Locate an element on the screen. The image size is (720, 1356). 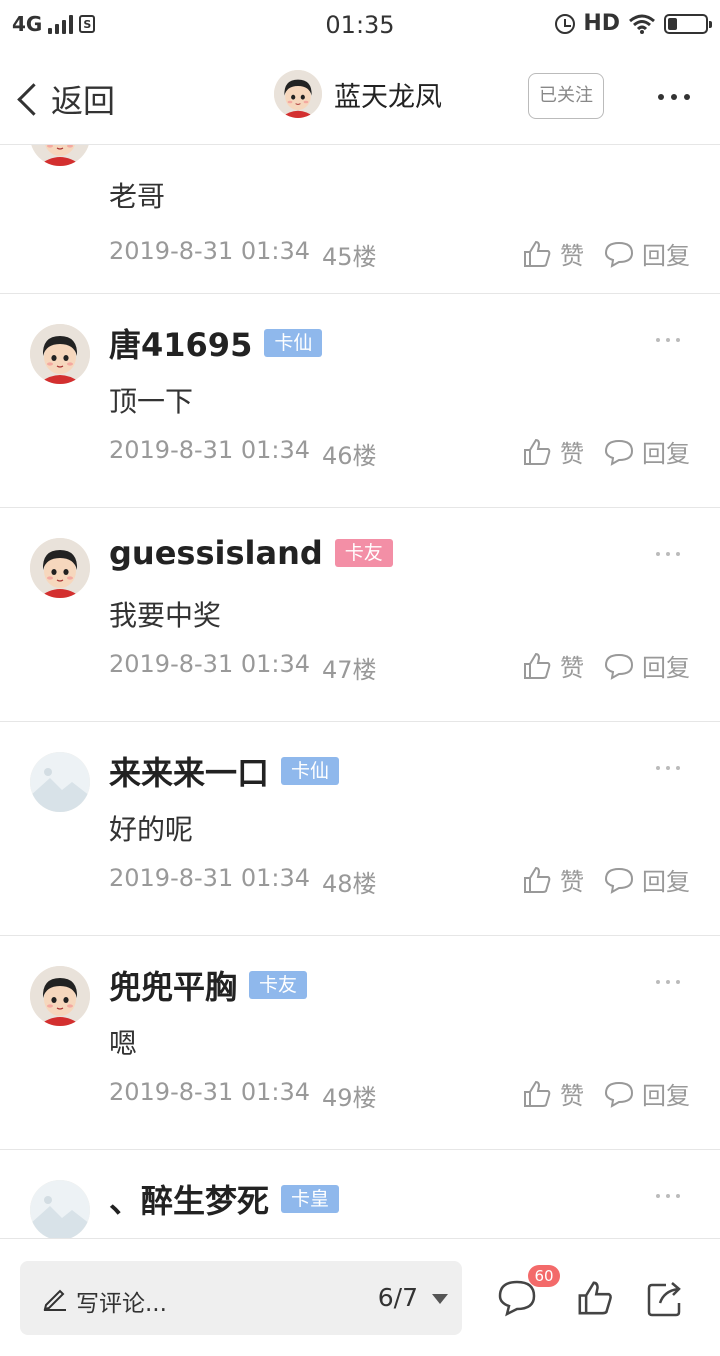
comment-header: 、醉生梦死 卡皇 is located at coordinates (224, 1199).